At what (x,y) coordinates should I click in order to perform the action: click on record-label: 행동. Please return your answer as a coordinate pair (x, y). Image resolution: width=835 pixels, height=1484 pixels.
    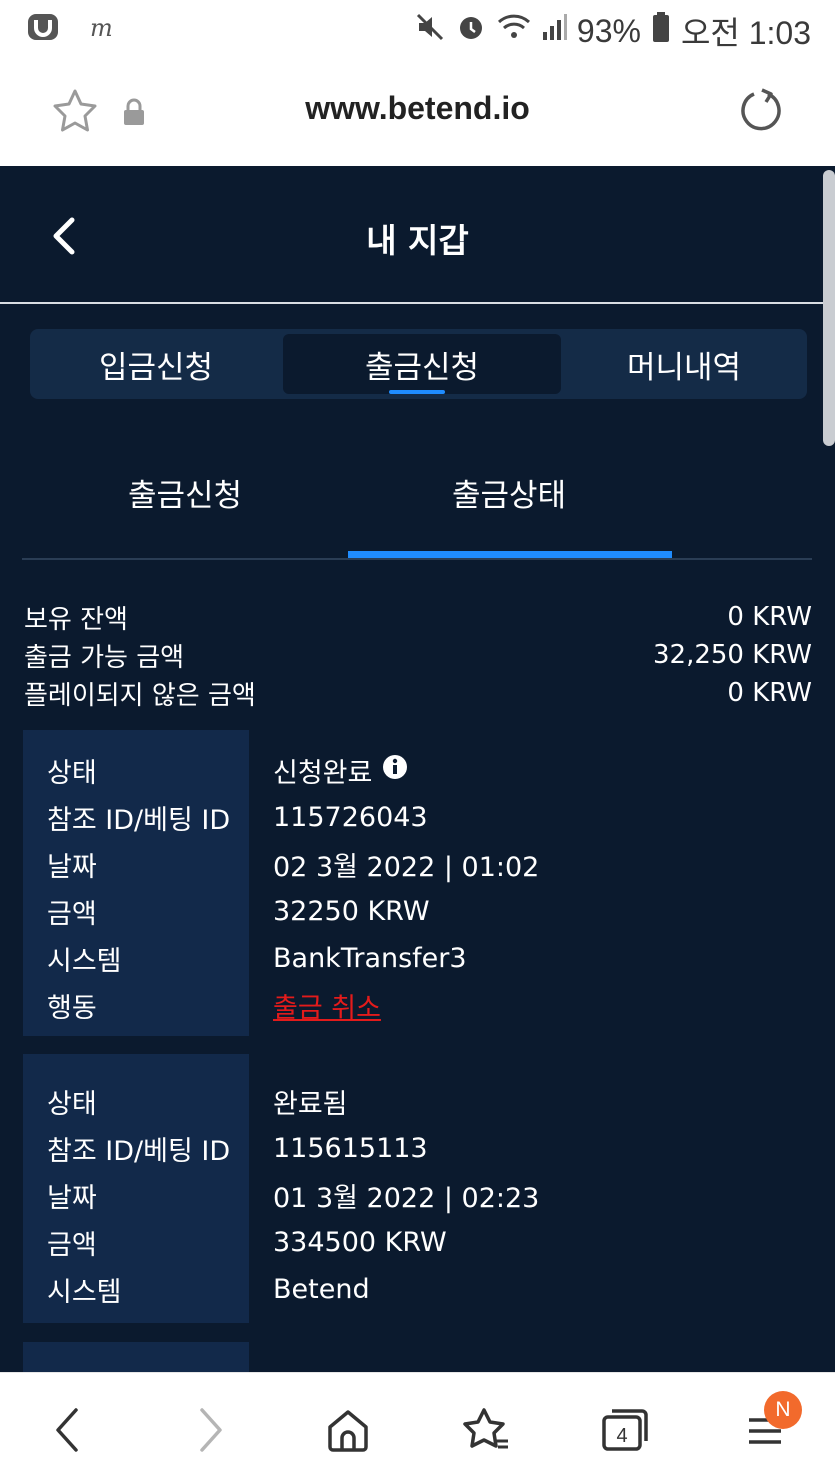
    Looking at the image, I should click on (72, 1008).